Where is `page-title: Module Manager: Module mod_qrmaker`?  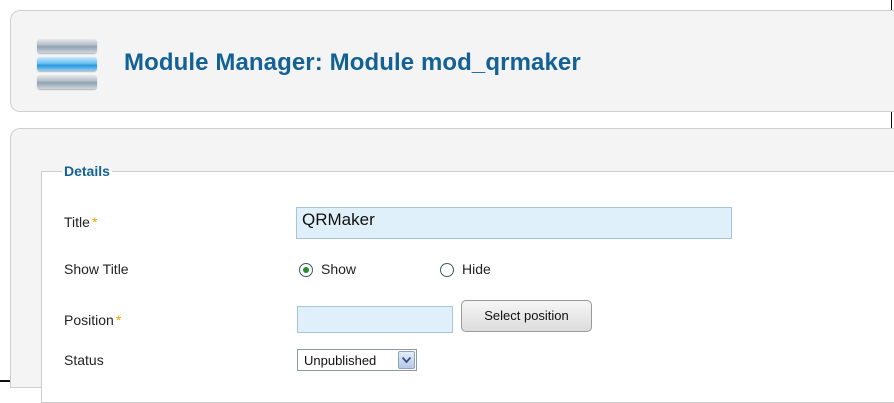 page-title: Module Manager: Module mod_qrmaker is located at coordinates (352, 62).